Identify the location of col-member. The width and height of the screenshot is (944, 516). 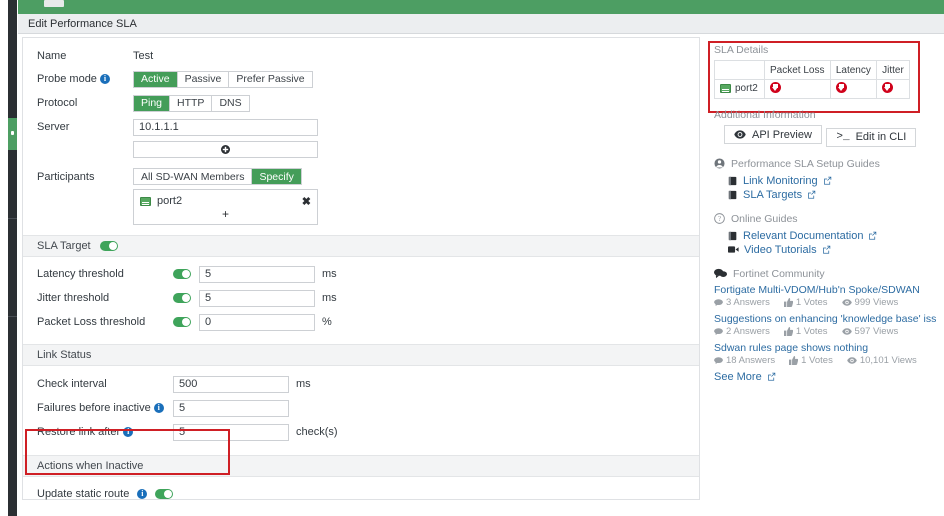
(739, 70).